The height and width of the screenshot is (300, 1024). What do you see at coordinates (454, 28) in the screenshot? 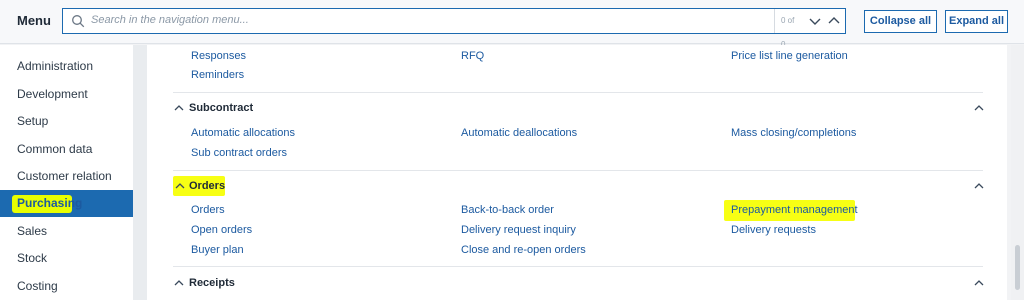
I see `search-input: Search in the navigation menu... 0 of 0` at bounding box center [454, 28].